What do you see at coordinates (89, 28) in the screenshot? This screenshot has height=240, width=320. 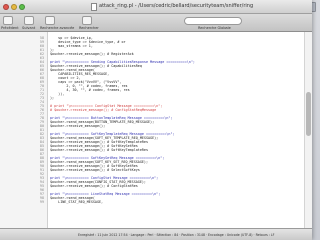 I see `find-label: Rechercher` at bounding box center [89, 28].